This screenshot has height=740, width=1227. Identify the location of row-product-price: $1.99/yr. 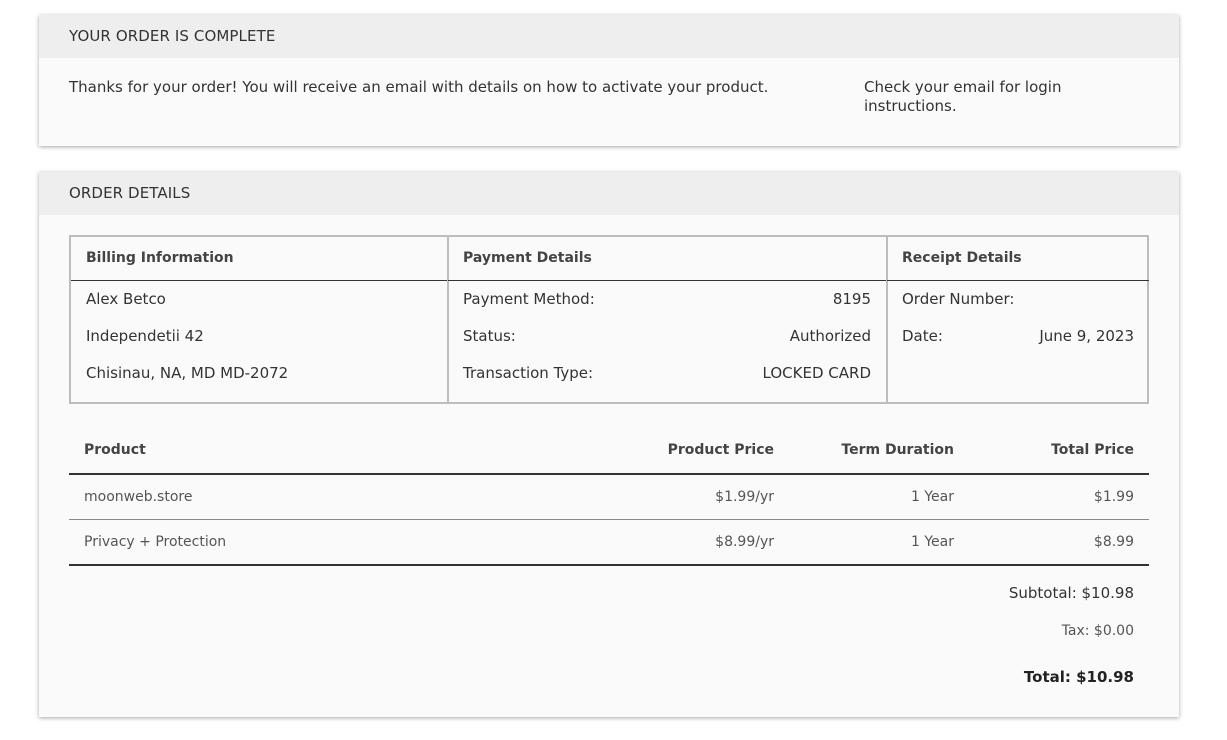
(744, 497).